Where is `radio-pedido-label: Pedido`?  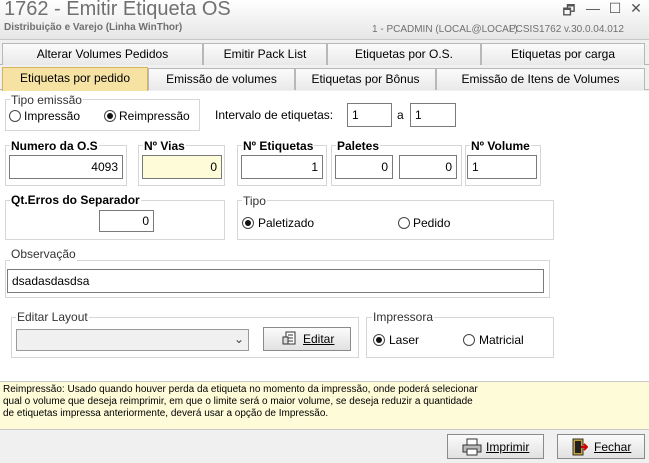
radio-pedido-label: Pedido is located at coordinates (431, 223).